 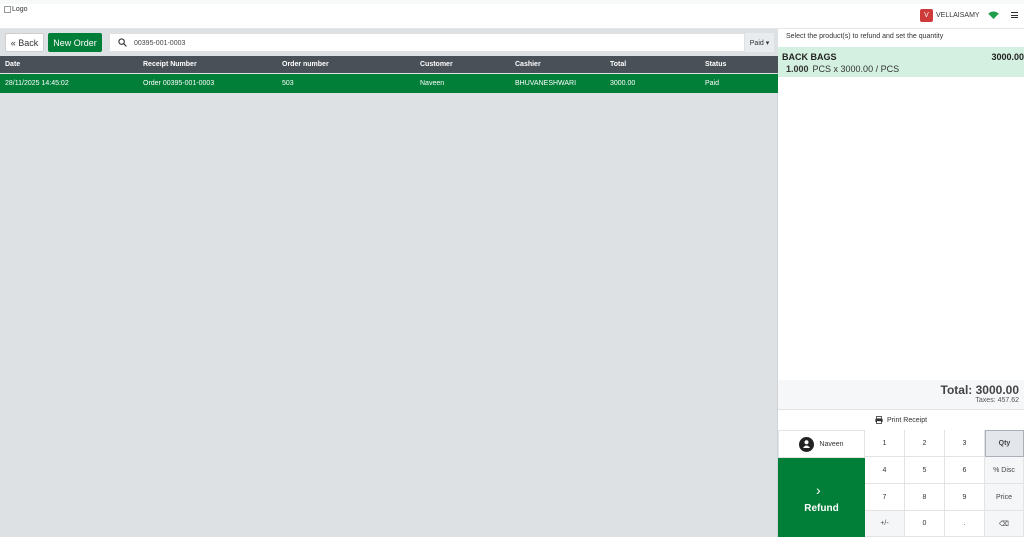 What do you see at coordinates (7, 9) in the screenshot?
I see `logo-image-icon` at bounding box center [7, 9].